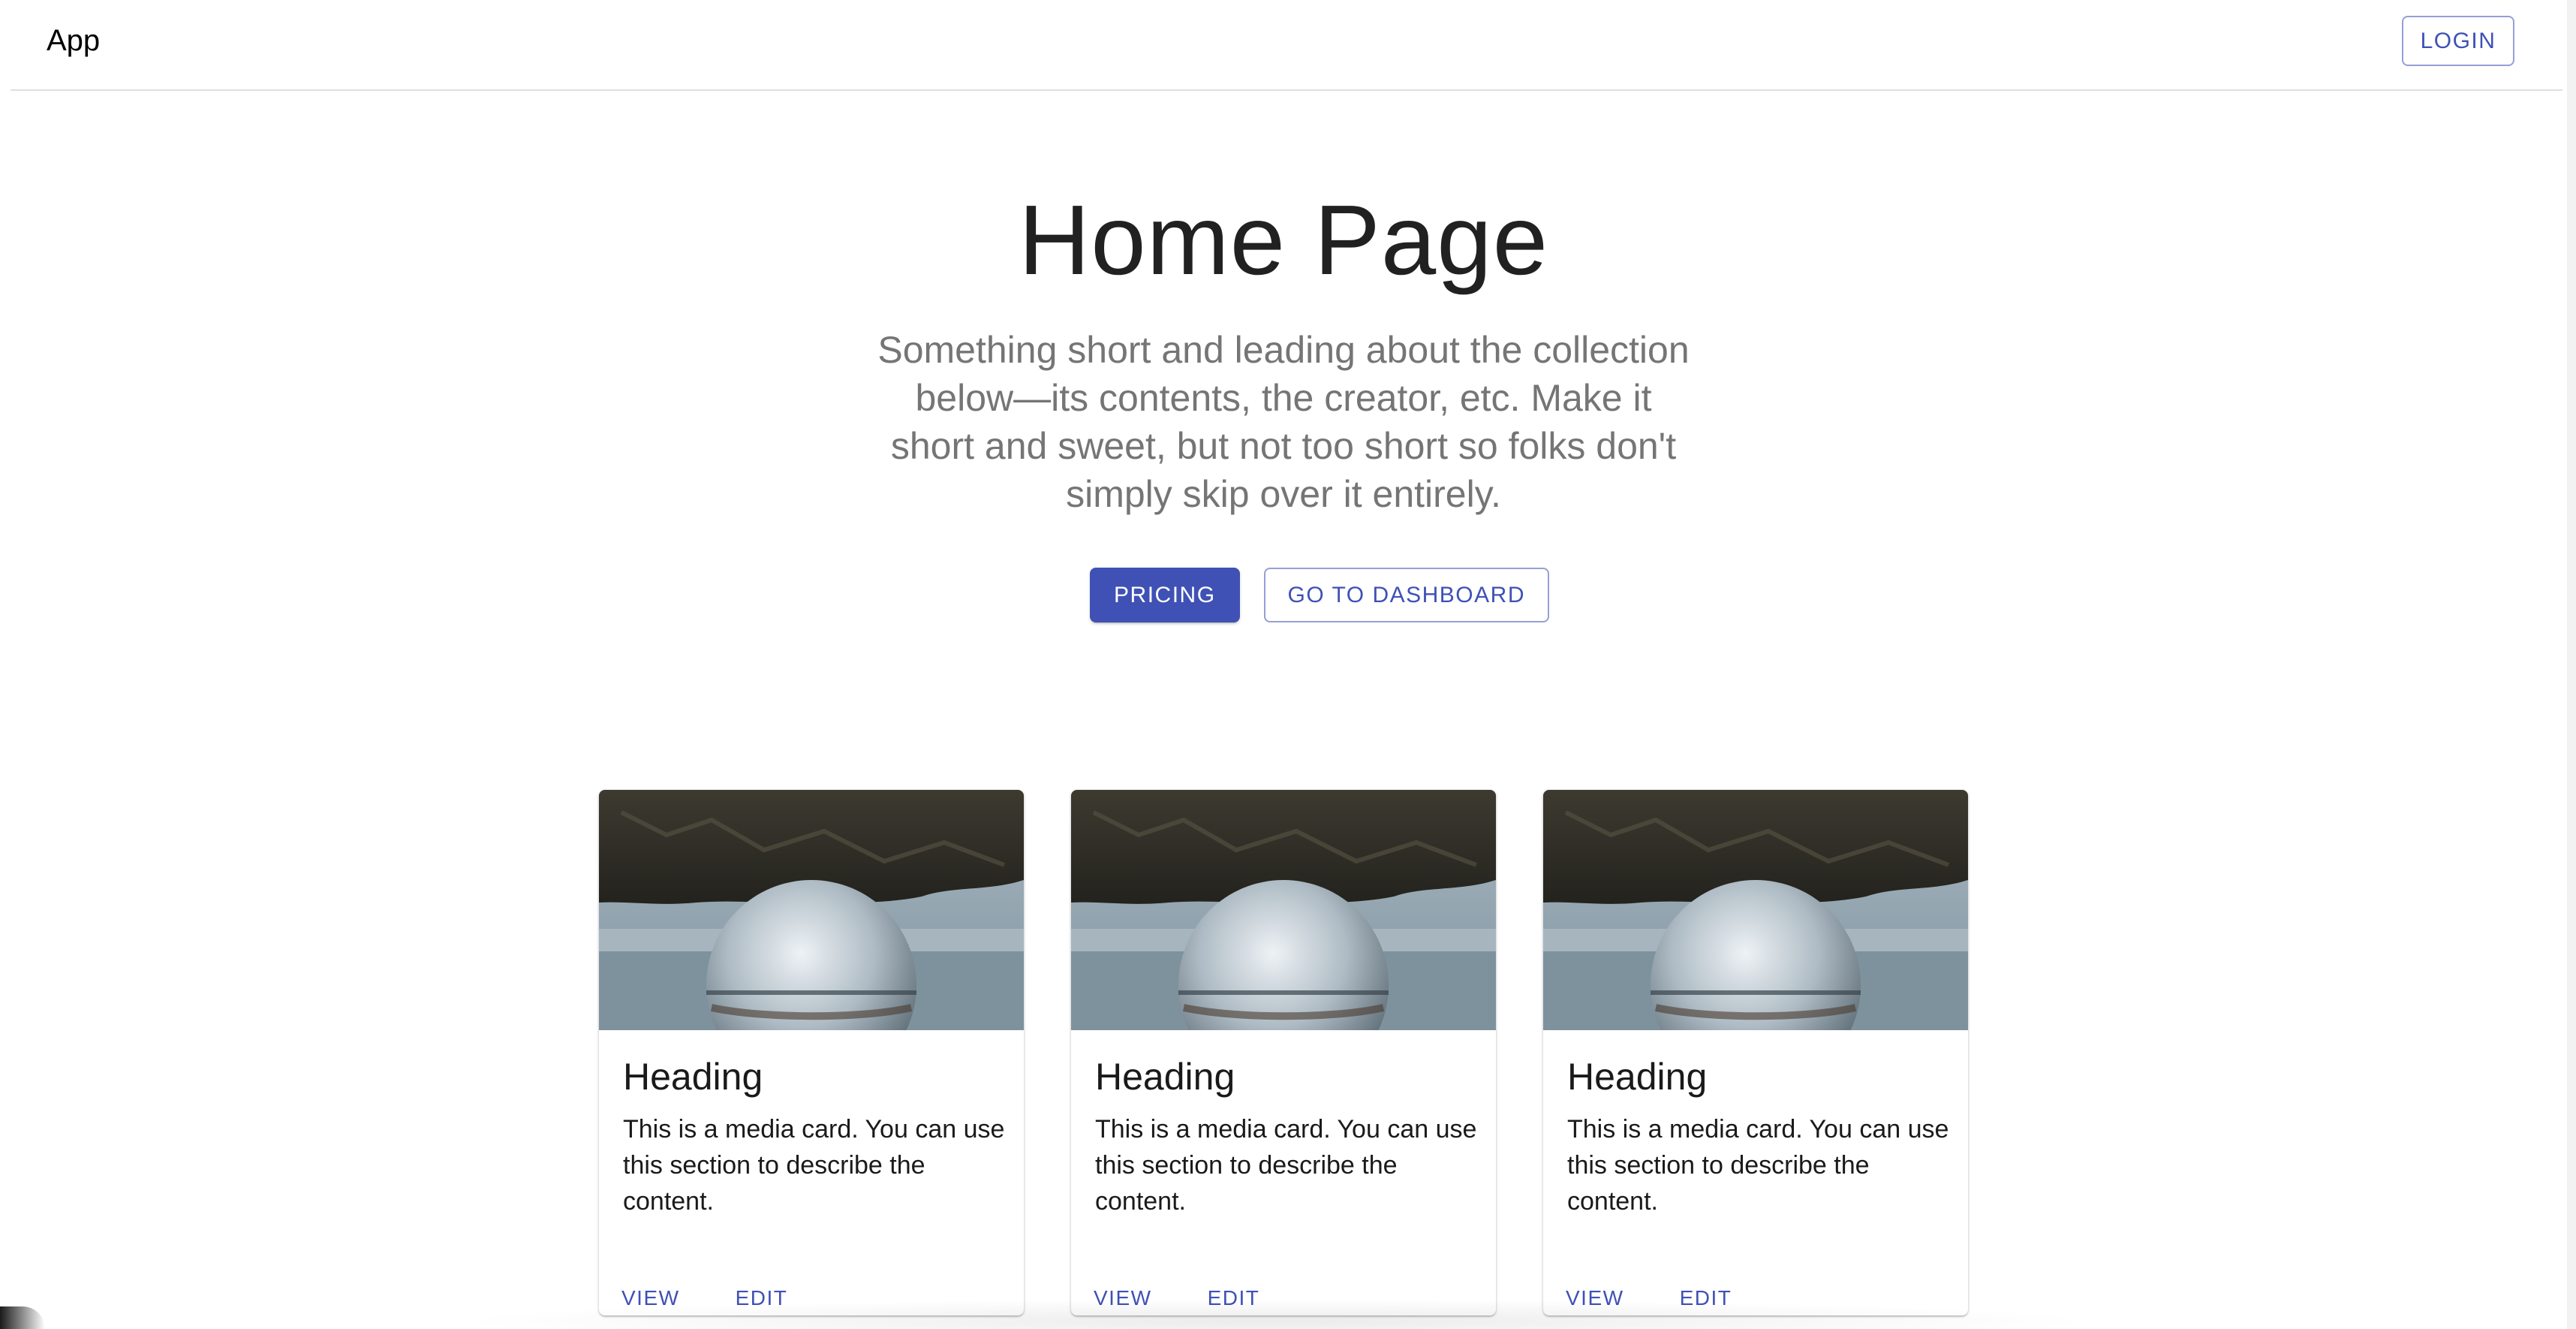 Image resolution: width=2576 pixels, height=1329 pixels. I want to click on scrollbar-track, so click(2571, 664).